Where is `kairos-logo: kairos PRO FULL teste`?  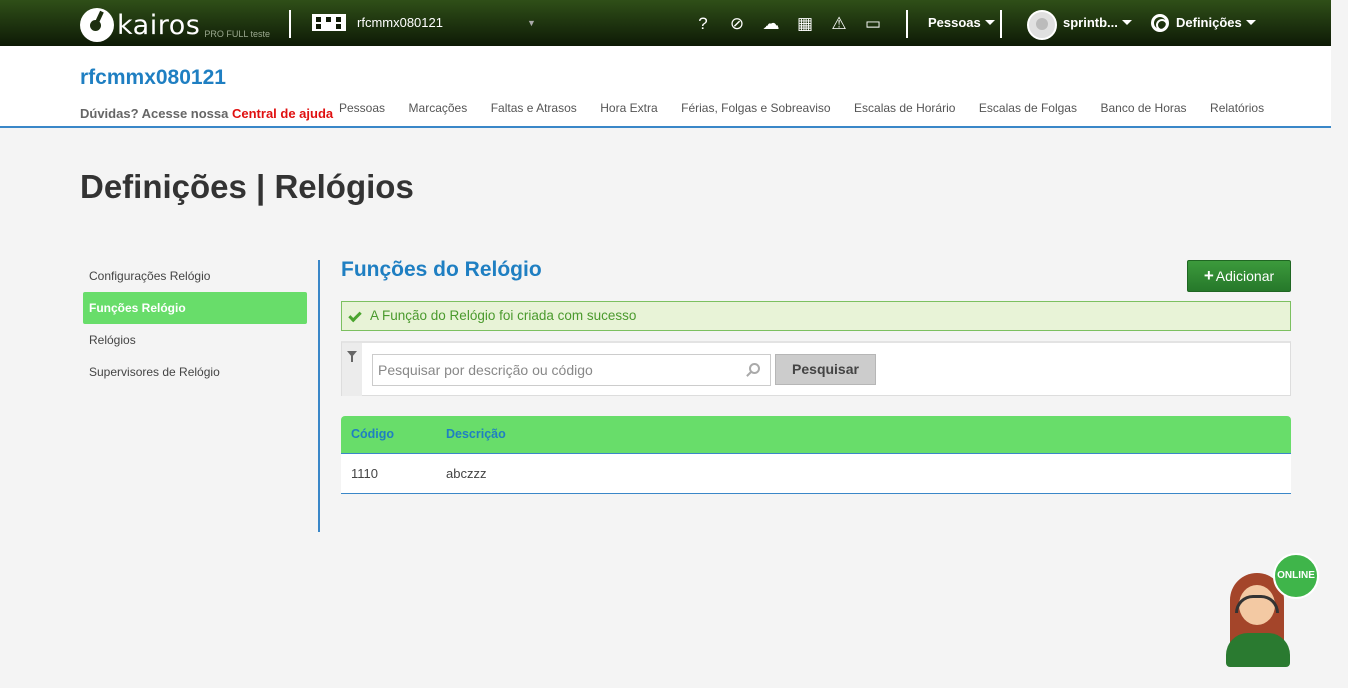 kairos-logo: kairos PRO FULL teste is located at coordinates (175, 23).